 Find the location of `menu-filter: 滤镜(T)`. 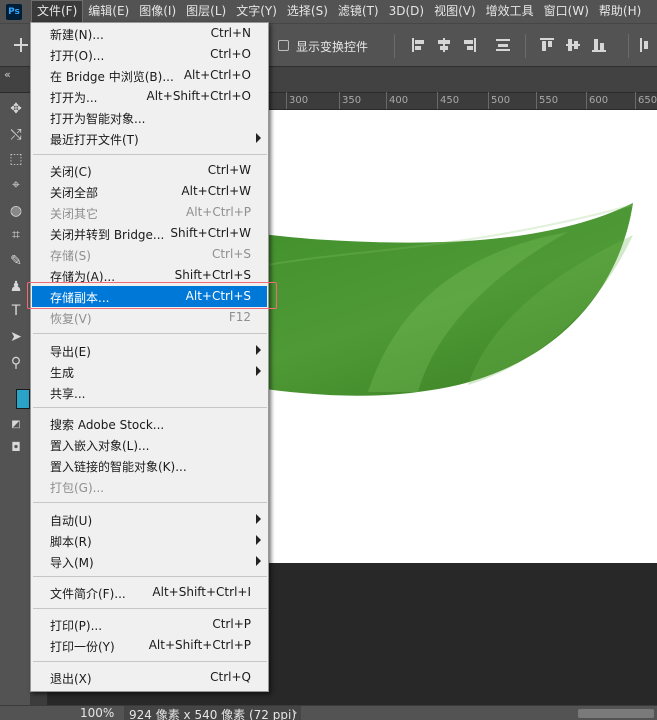

menu-filter: 滤镜(T) is located at coordinates (358, 11).